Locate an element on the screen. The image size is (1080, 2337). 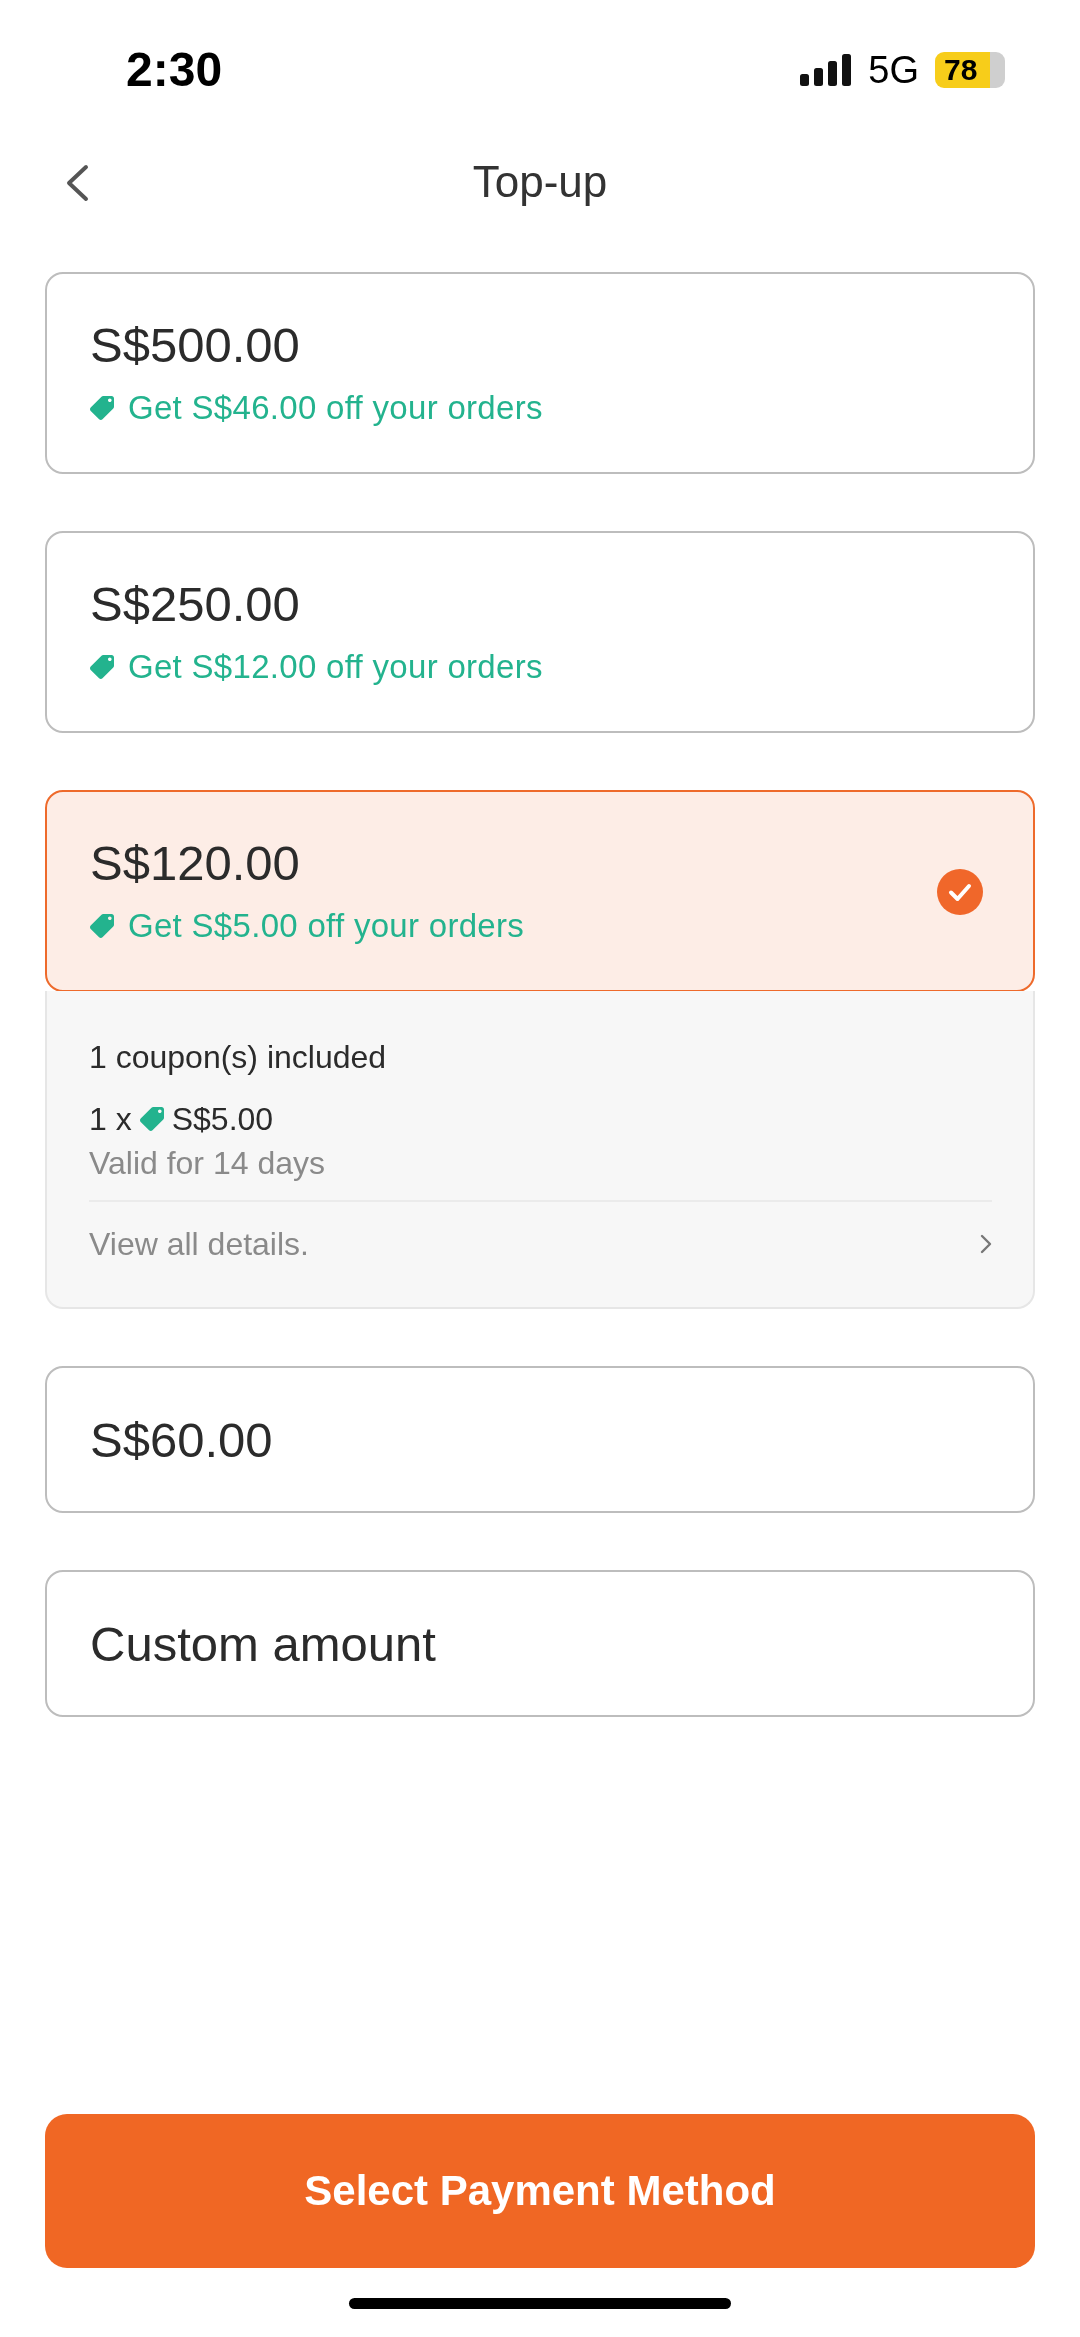
option-amount: Custom amount is located at coordinates (263, 1644).